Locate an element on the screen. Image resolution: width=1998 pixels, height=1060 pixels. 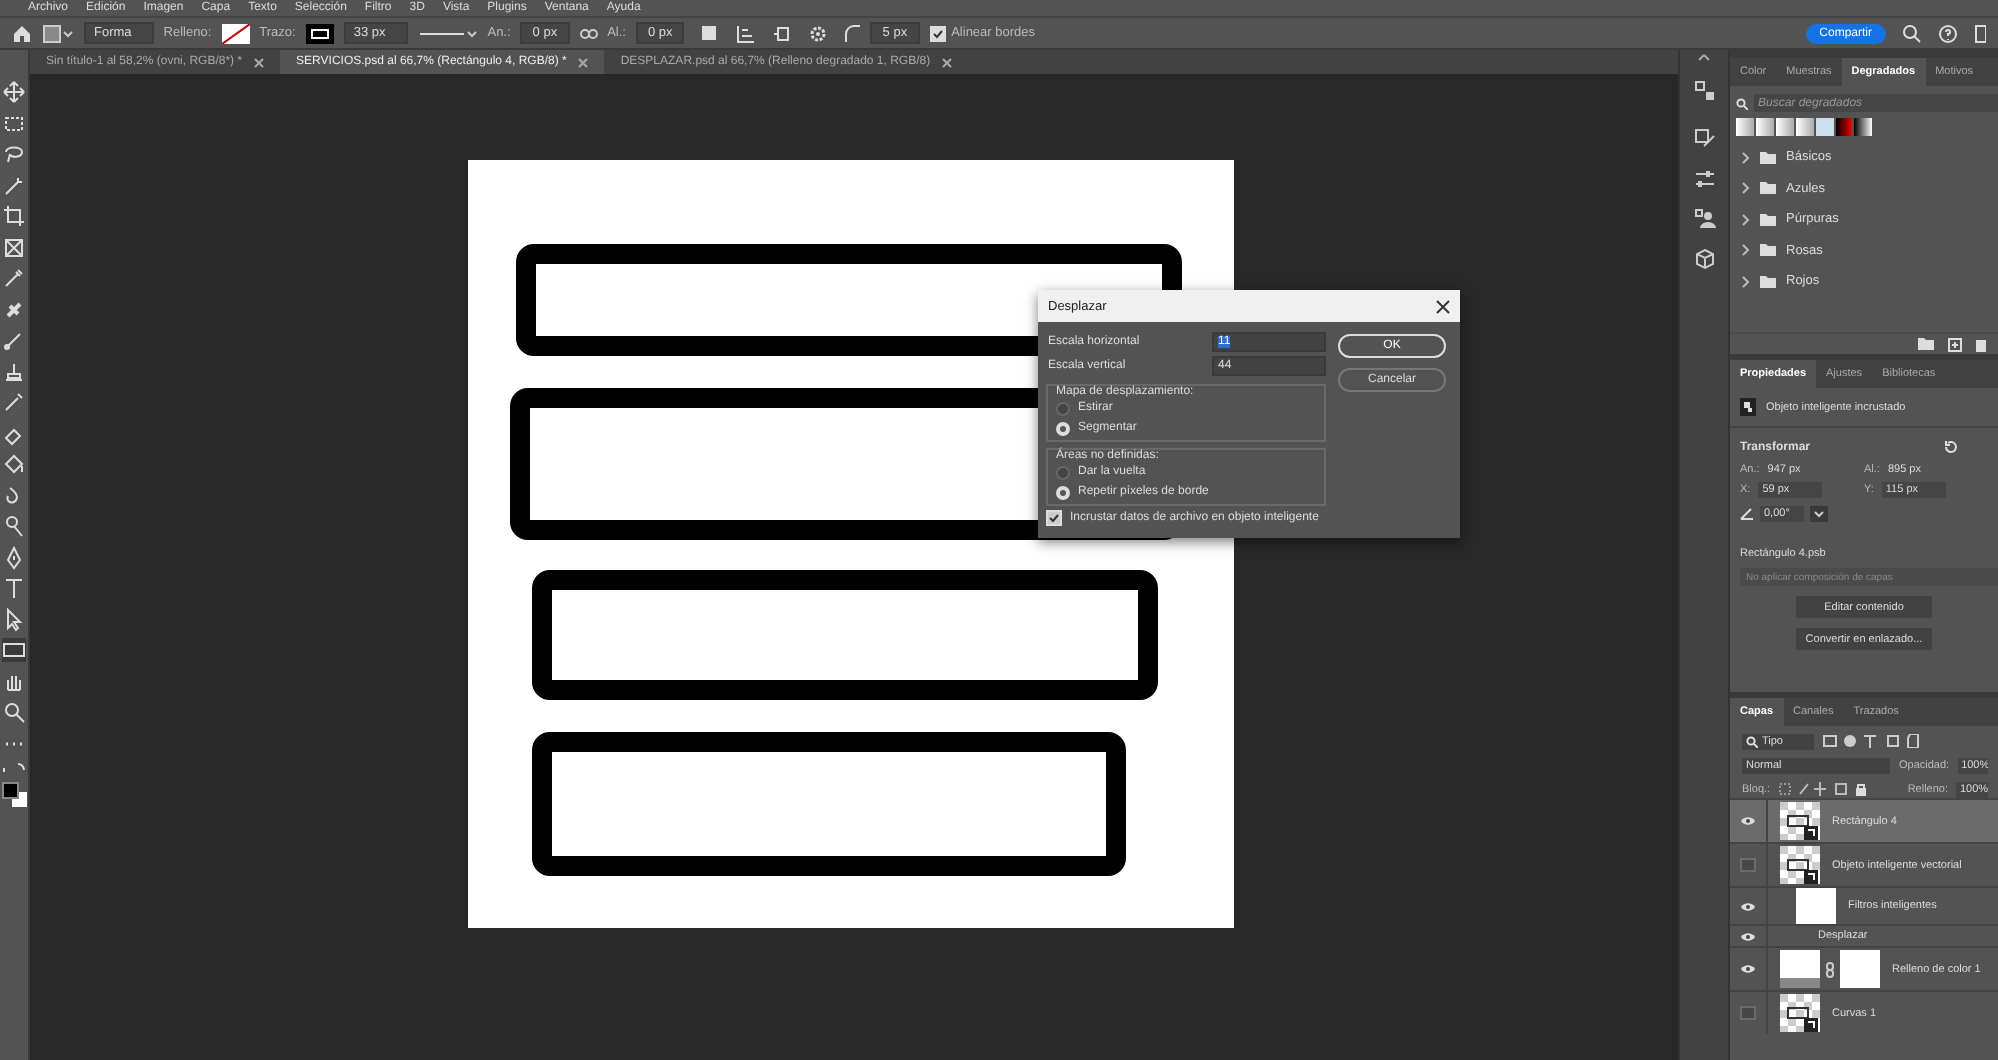
pen-icon is located at coordinates (14, 557).